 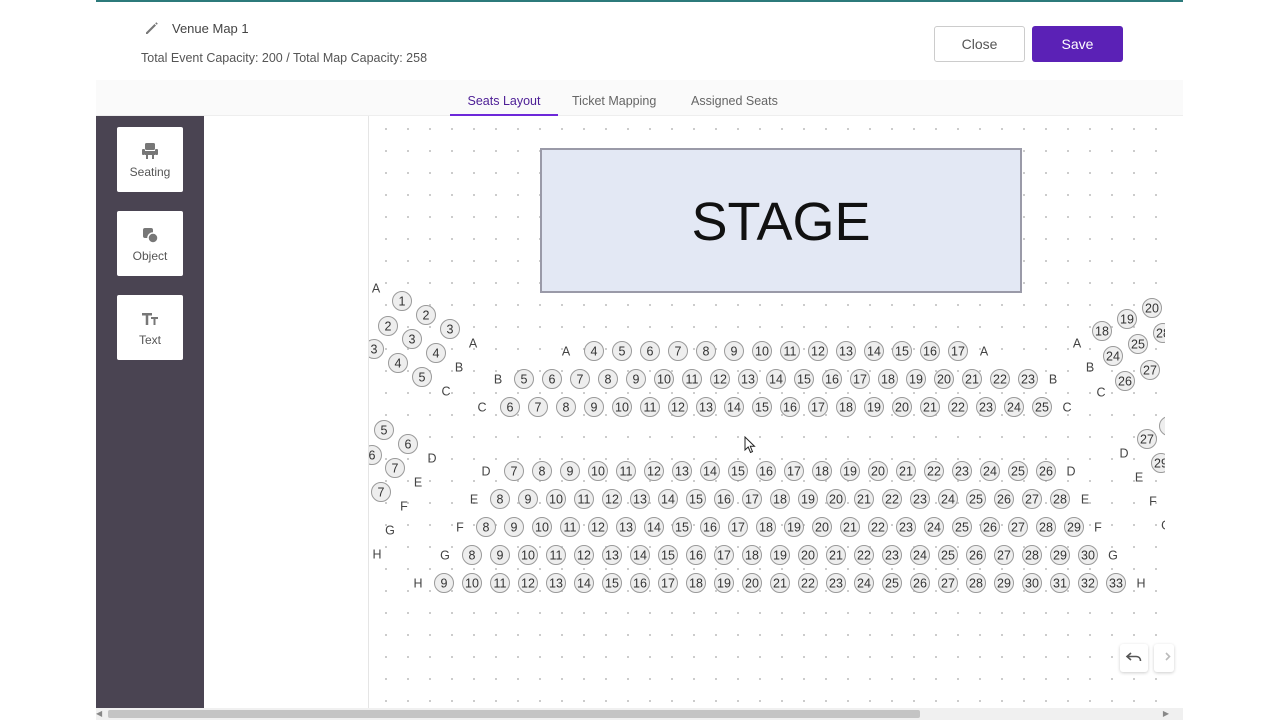 What do you see at coordinates (692, 379) in the screenshot?
I see `seat-b-11: 11` at bounding box center [692, 379].